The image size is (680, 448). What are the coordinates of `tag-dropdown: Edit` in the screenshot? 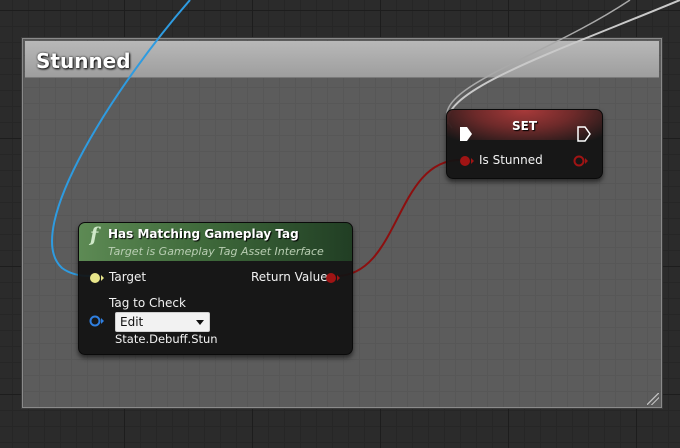 It's located at (162, 322).